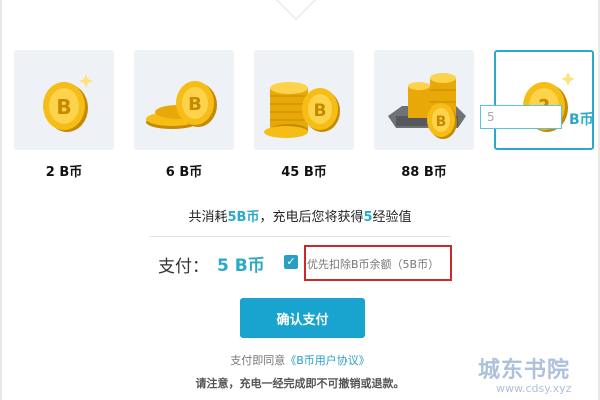 The image size is (600, 400). What do you see at coordinates (392, 217) in the screenshot?
I see `summary-suffix: 经验值` at bounding box center [392, 217].